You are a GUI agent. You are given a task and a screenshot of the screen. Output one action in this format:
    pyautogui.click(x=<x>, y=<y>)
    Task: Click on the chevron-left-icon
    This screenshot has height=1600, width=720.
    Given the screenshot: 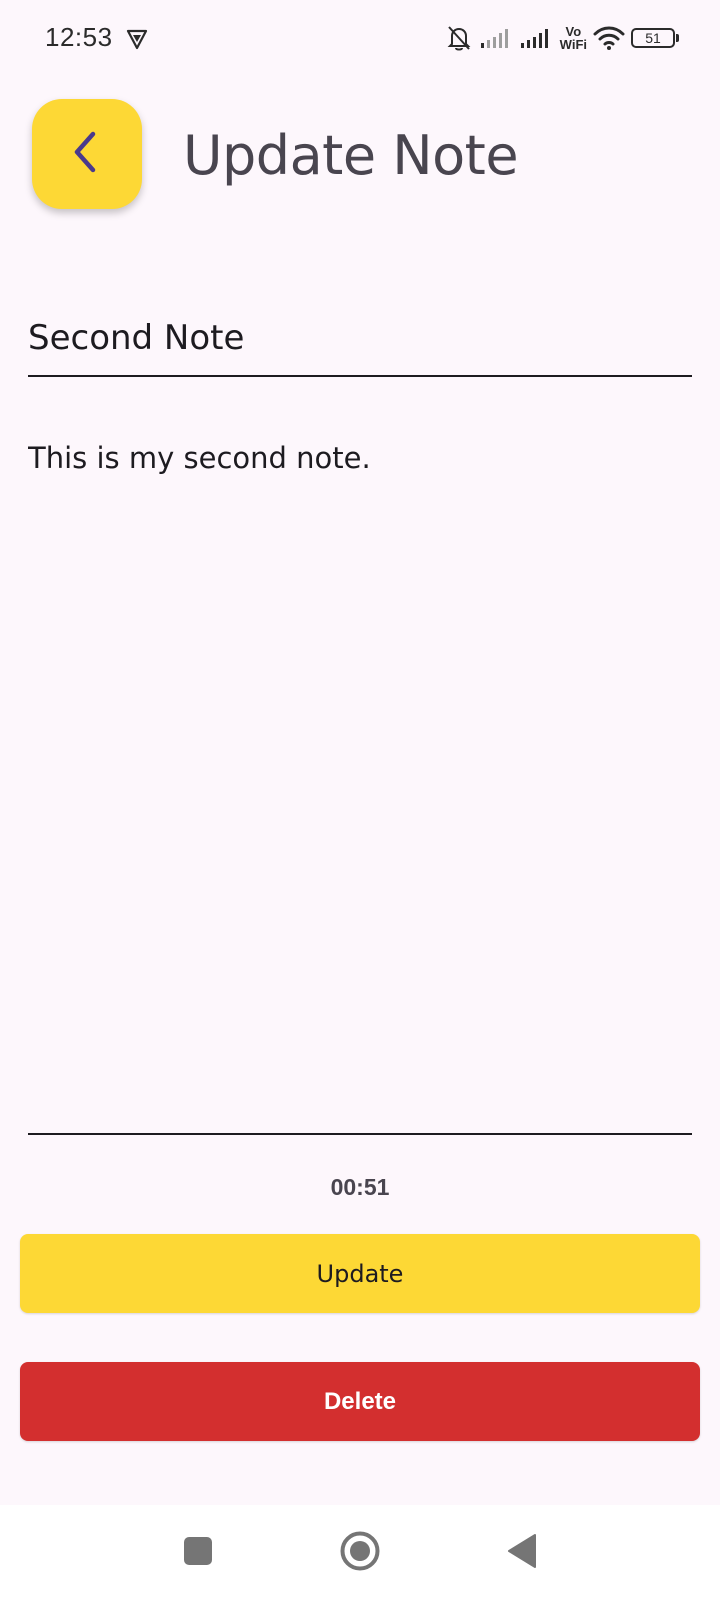 What is the action you would take?
    pyautogui.click(x=87, y=154)
    